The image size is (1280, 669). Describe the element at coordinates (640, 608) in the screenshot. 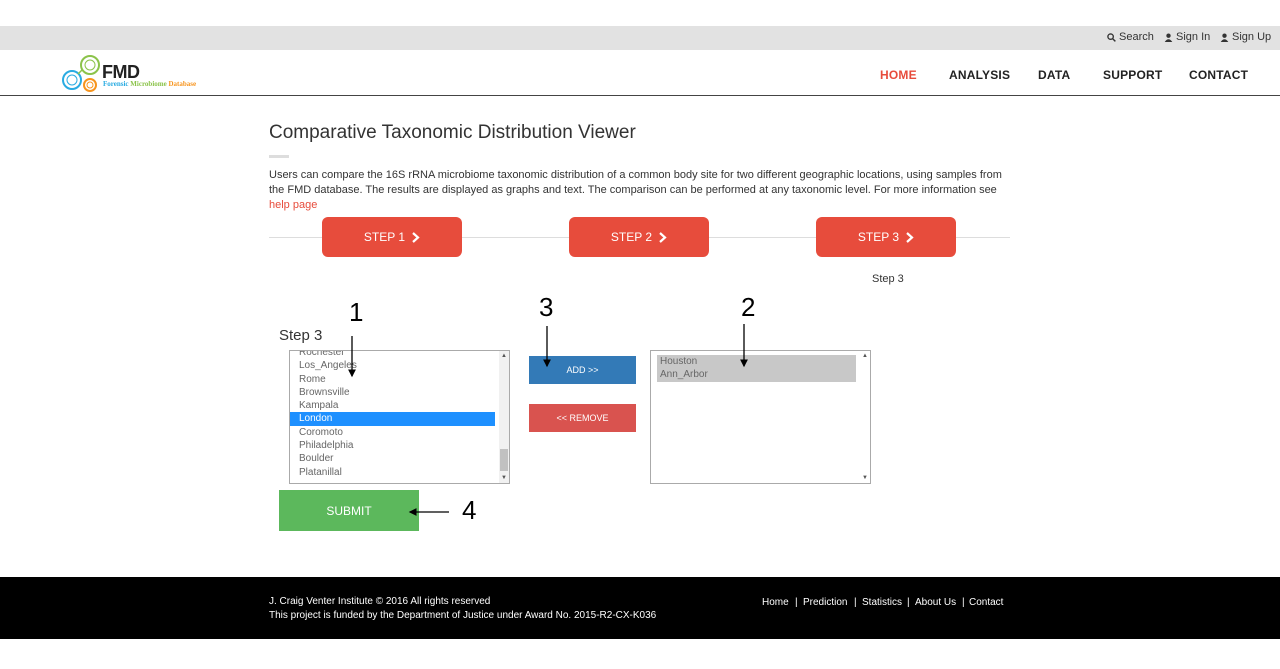

I see `page-footer` at that location.